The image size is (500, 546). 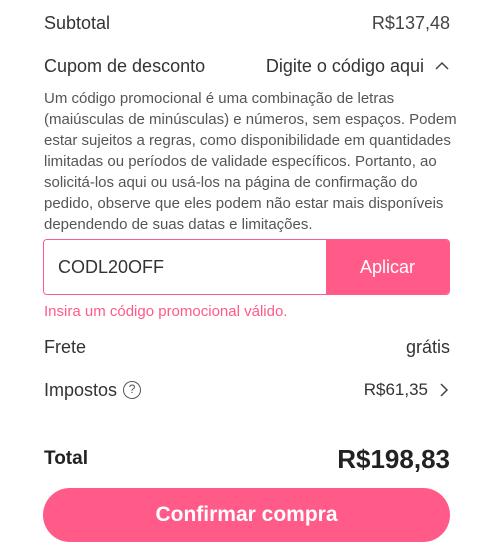 What do you see at coordinates (410, 22) in the screenshot?
I see `subtotal-value: R$137,48` at bounding box center [410, 22].